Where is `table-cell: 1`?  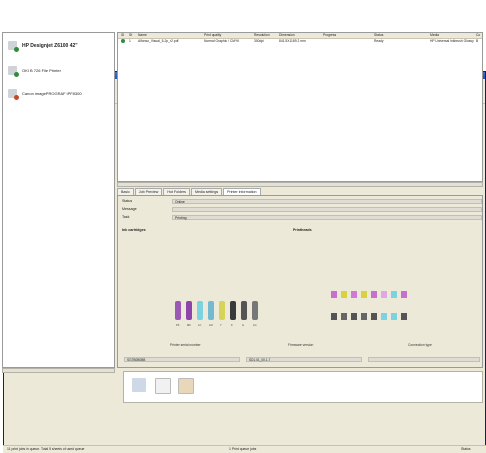 table-cell: 1 is located at coordinates (130, 41).